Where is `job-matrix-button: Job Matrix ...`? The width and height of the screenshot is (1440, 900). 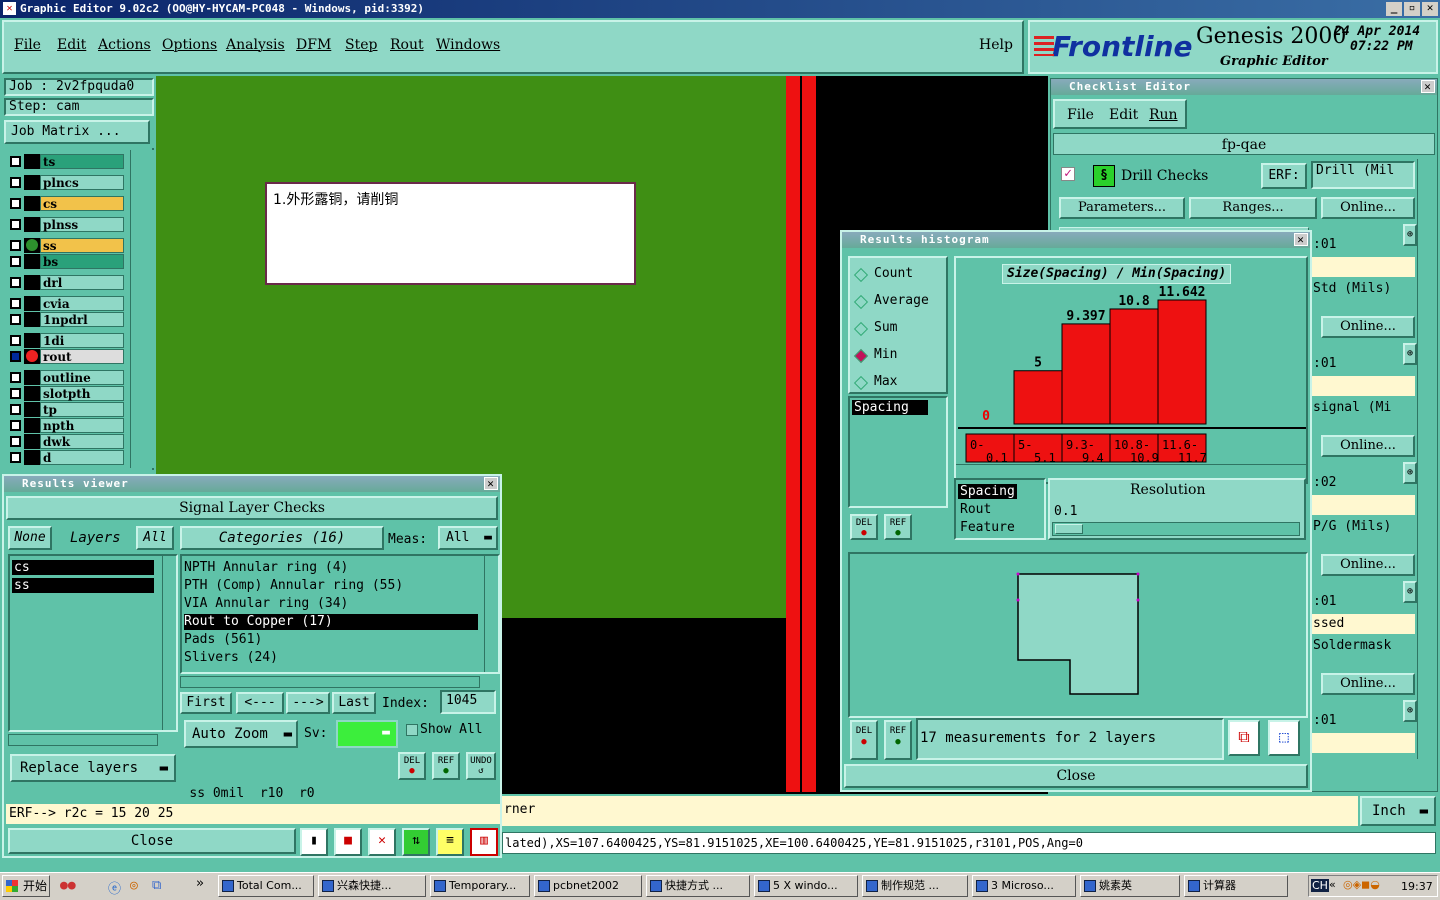
job-matrix-button: Job Matrix ... is located at coordinates (77, 132).